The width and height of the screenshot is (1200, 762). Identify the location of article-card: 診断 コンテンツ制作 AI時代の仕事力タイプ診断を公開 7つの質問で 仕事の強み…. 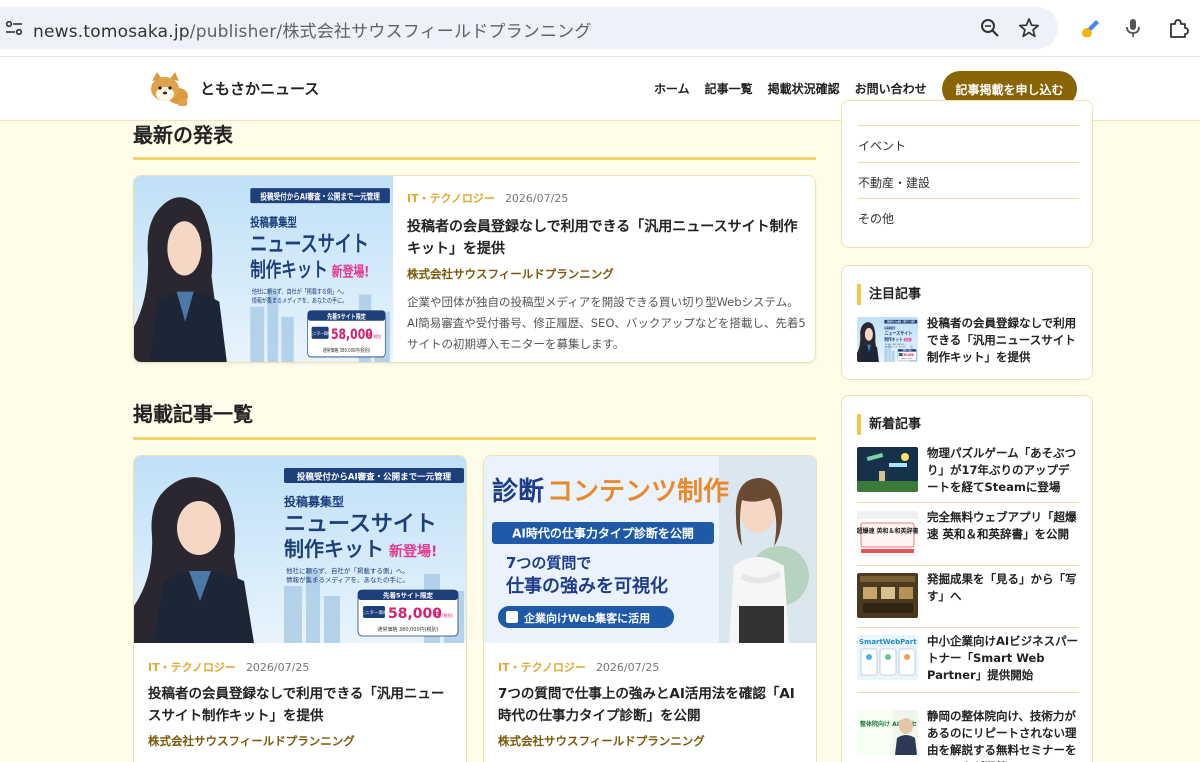
(650, 608).